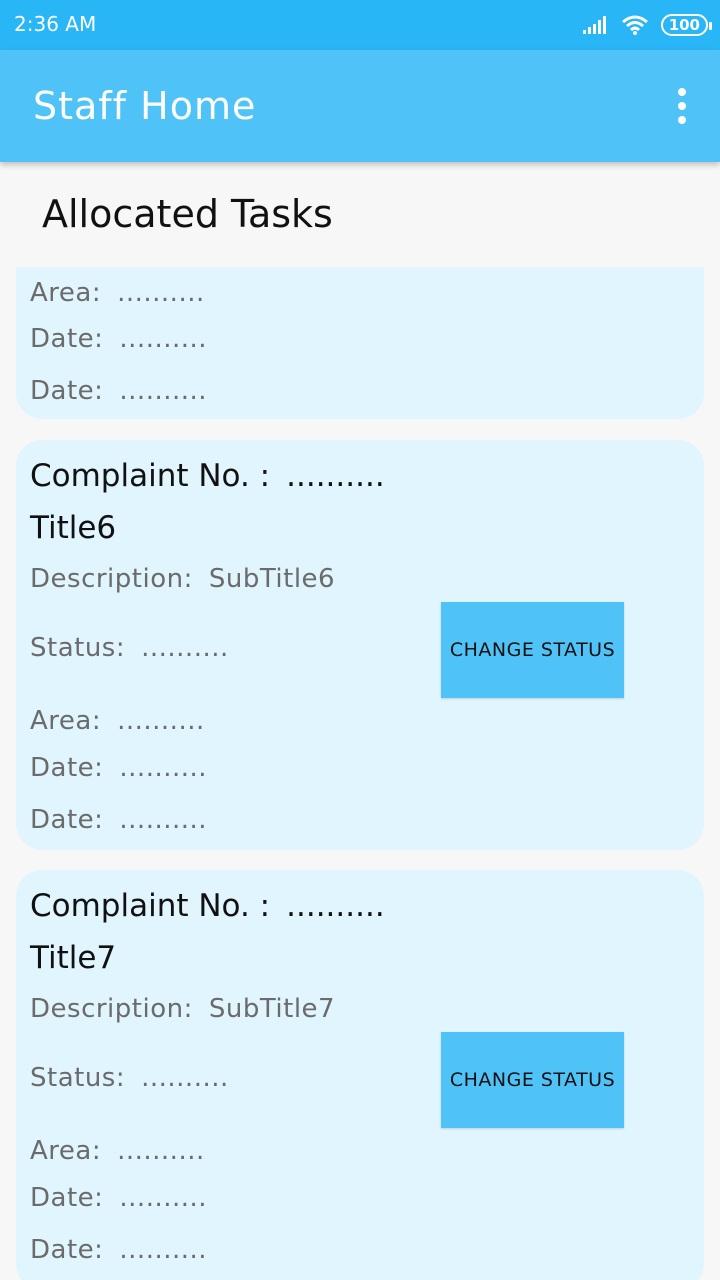 The height and width of the screenshot is (1280, 720). I want to click on overflow-menu-icon, so click(682, 106).